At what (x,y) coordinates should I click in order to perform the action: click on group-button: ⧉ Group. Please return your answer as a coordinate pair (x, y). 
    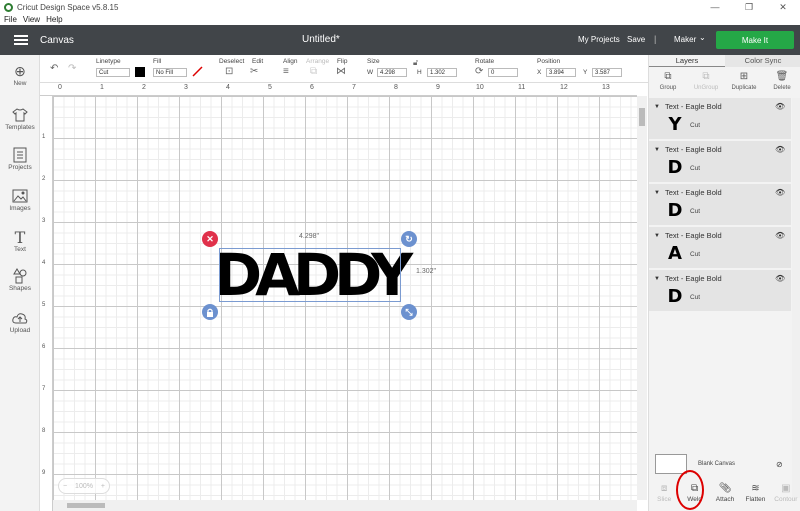
    Looking at the image, I should click on (668, 83).